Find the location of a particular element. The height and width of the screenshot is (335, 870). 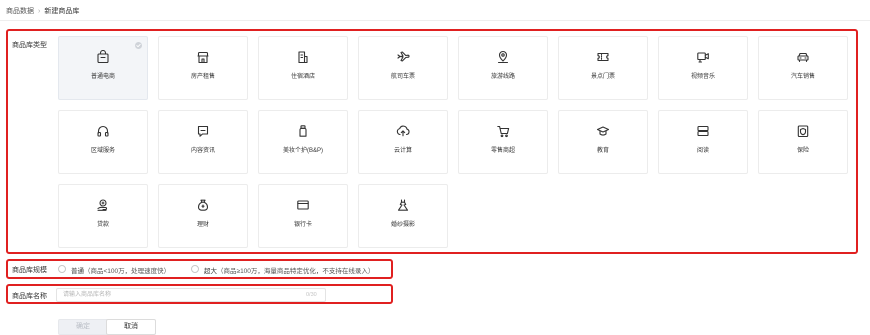

header-divider is located at coordinates (435, 20).